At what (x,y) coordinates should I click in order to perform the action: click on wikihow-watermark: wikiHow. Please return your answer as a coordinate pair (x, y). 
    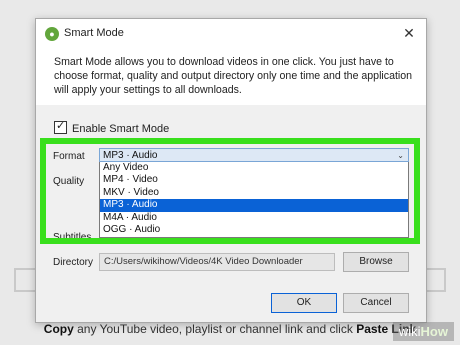
    Looking at the image, I should click on (423, 331).